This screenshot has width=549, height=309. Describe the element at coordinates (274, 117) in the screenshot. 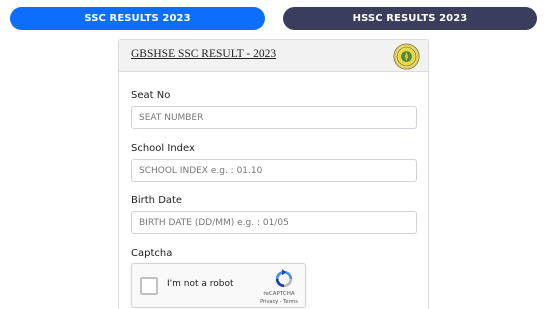

I see `seat-number-input` at that location.